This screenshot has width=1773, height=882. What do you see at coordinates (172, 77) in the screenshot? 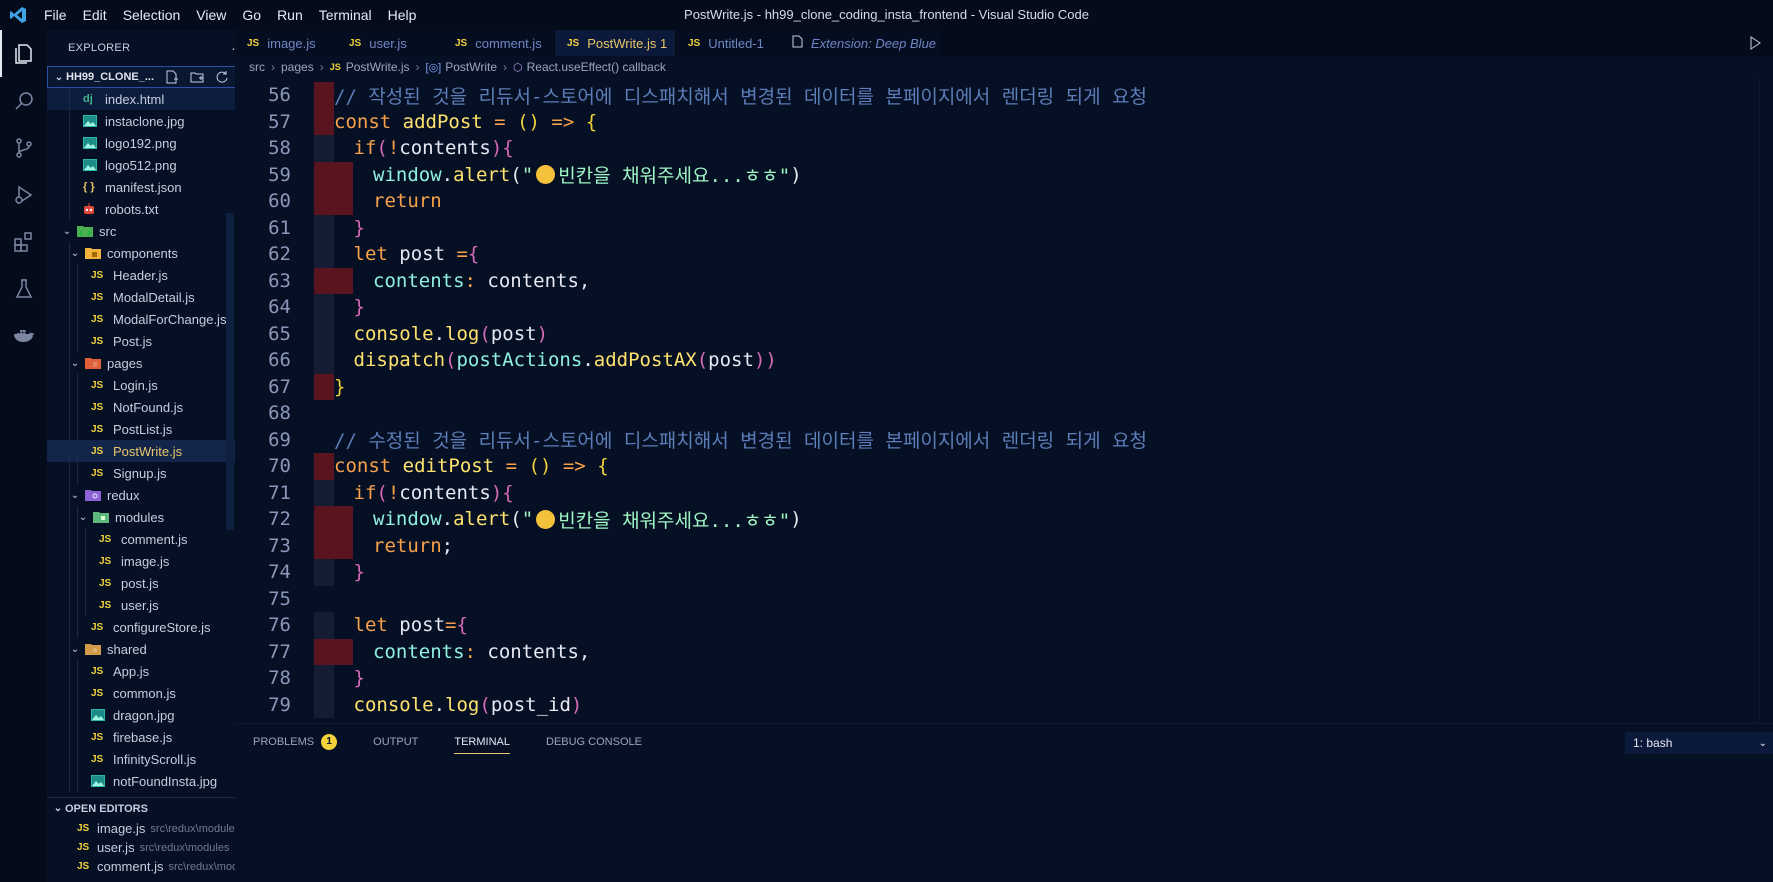
I see `new-file-icon` at bounding box center [172, 77].